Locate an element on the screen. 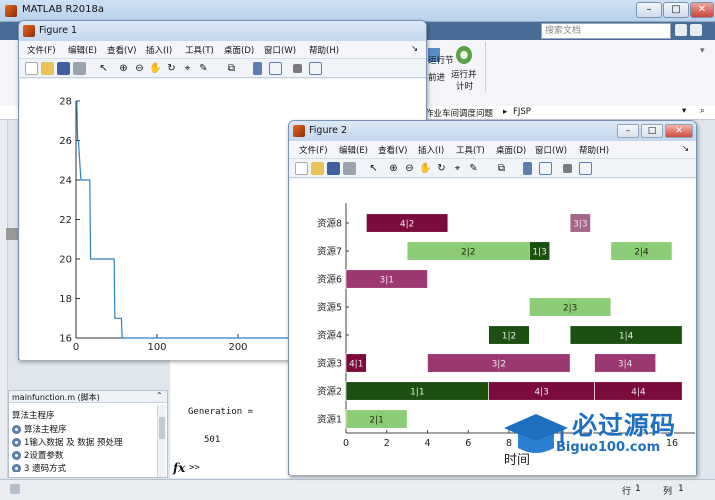 The image size is (715, 500). resource-label: 资源5 is located at coordinates (329, 308).